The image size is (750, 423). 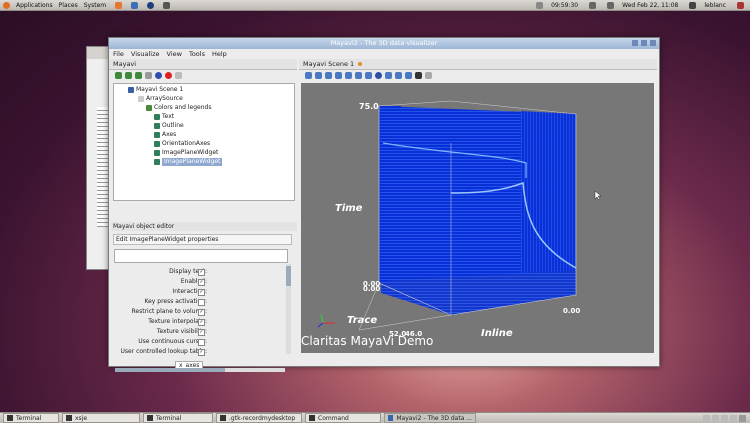 I want to click on clock: Wed Feb 22, 11:08, so click(x=650, y=5).